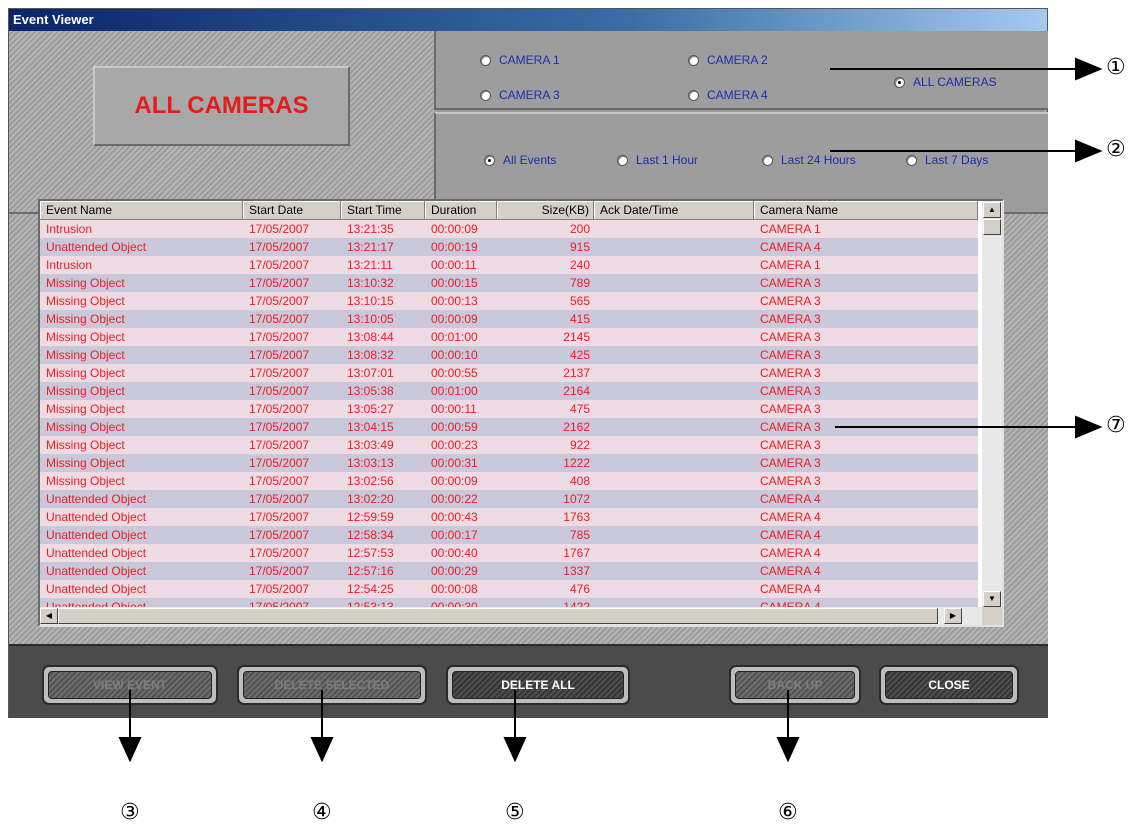  I want to click on callout-7: ⑦, so click(1116, 425).